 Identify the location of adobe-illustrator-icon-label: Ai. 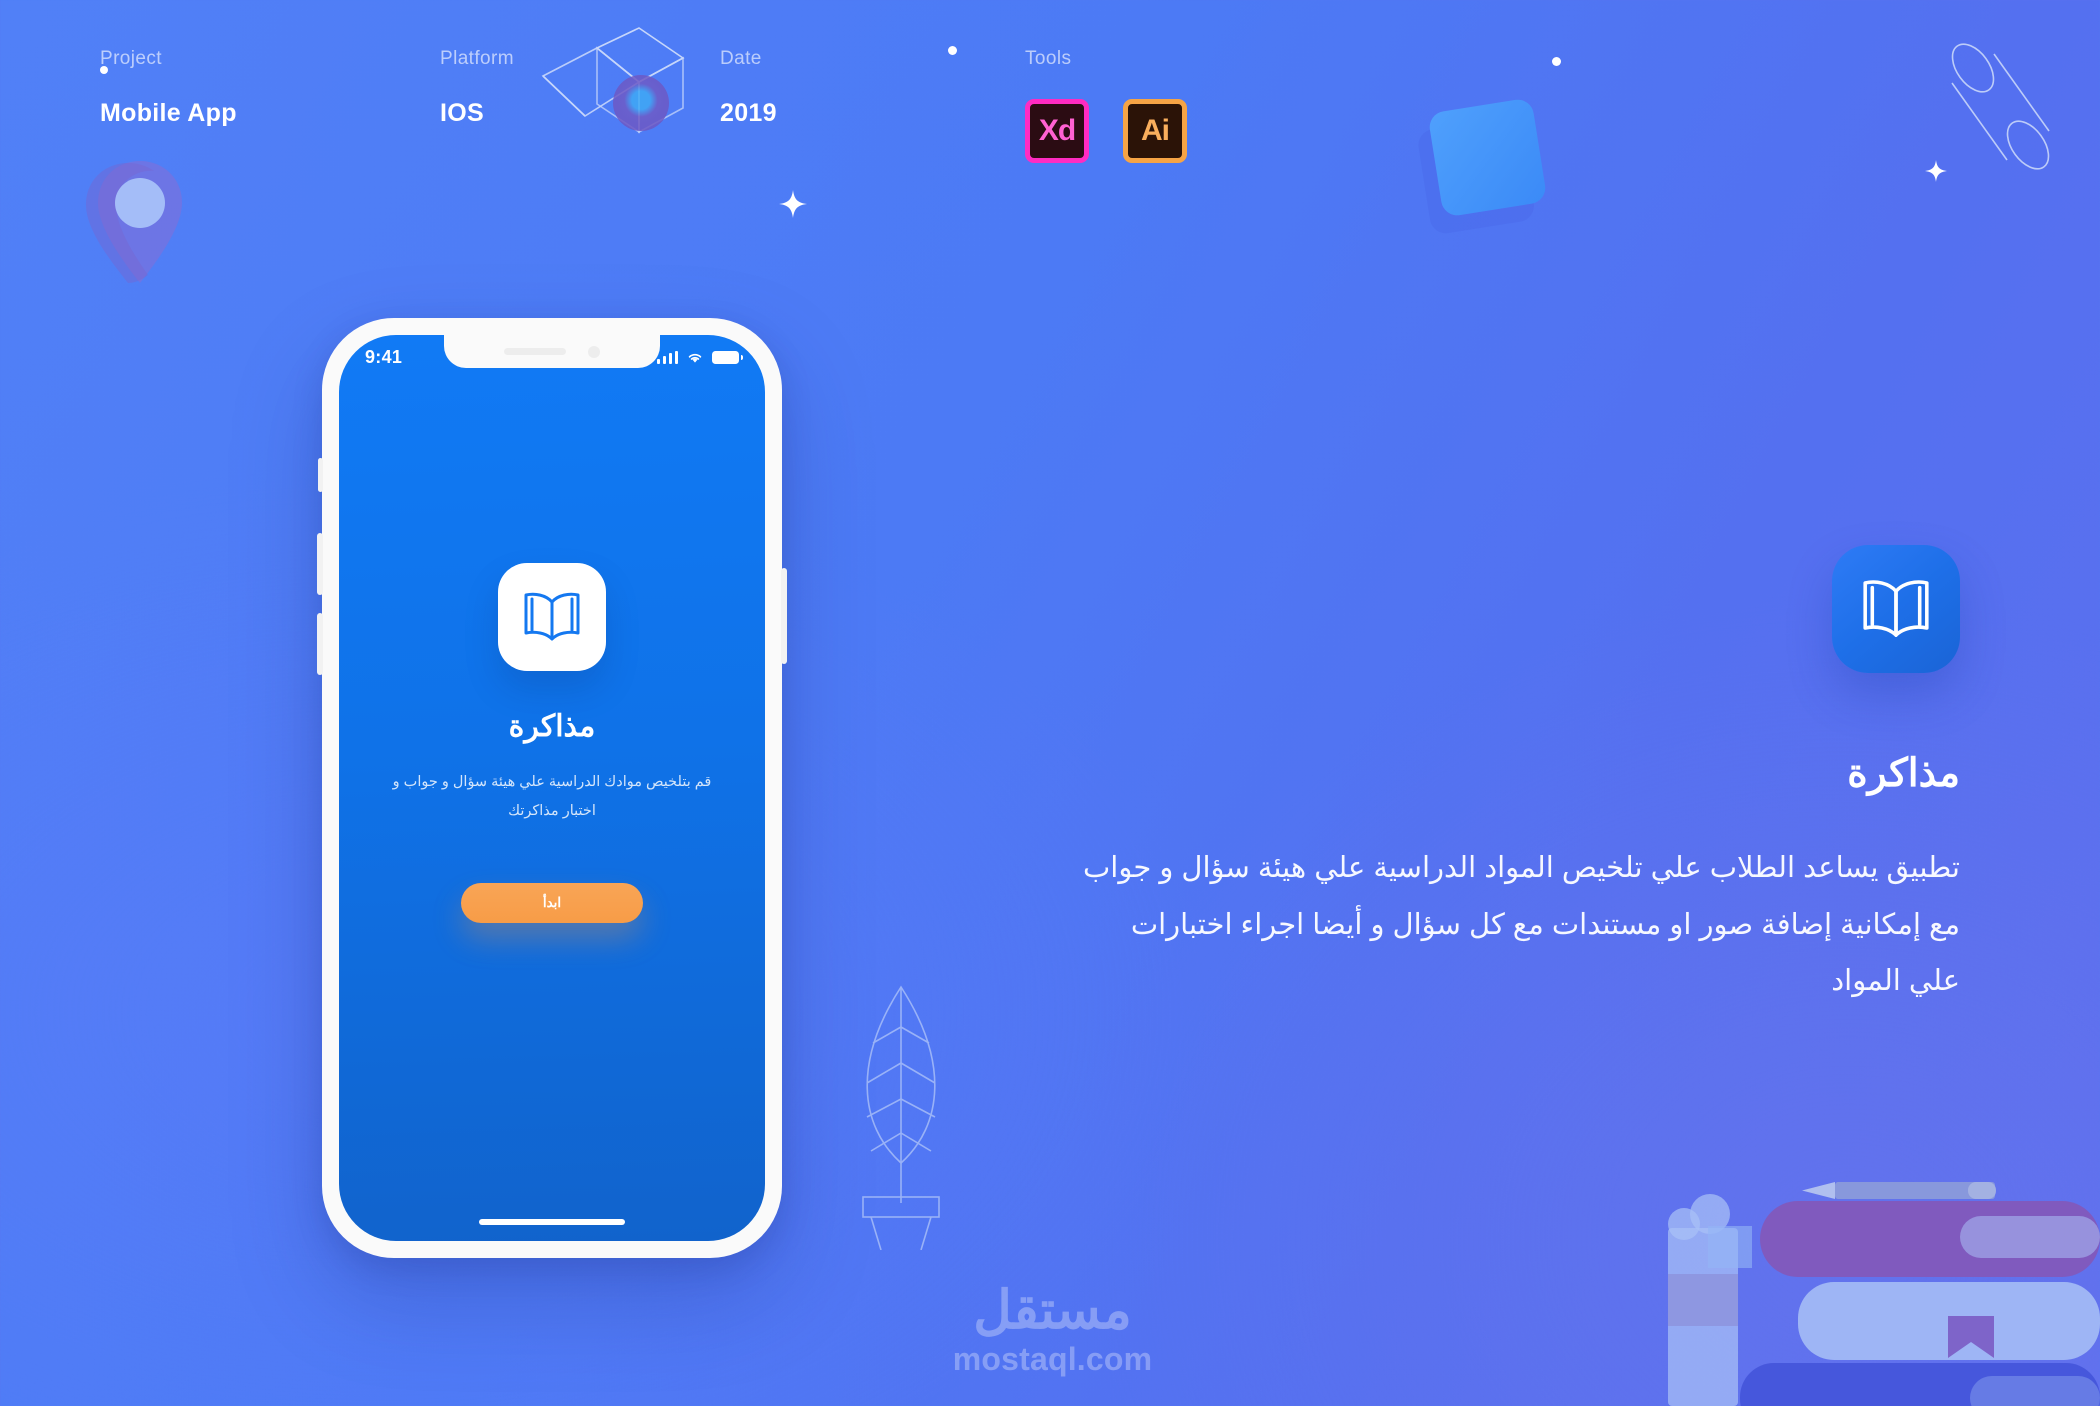
(1155, 130).